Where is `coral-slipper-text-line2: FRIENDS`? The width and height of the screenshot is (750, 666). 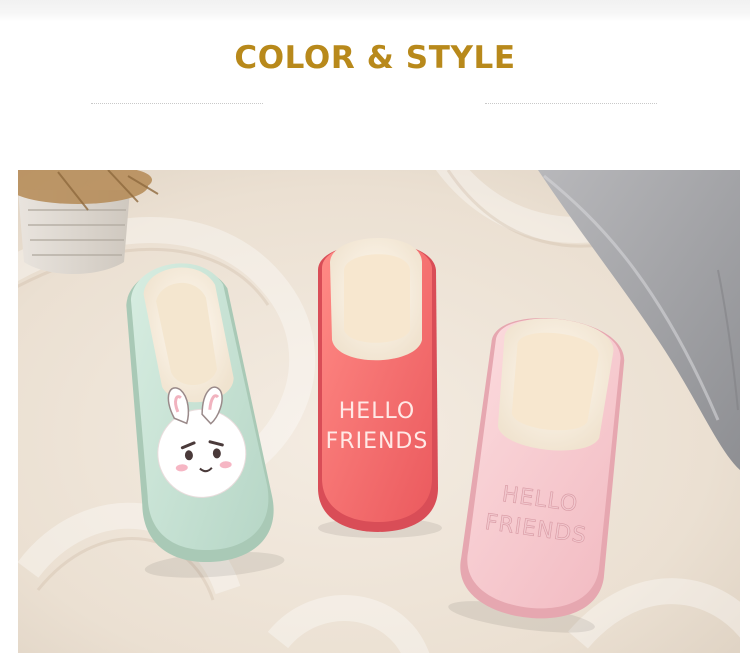 coral-slipper-text-line2: FRIENDS is located at coordinates (377, 441).